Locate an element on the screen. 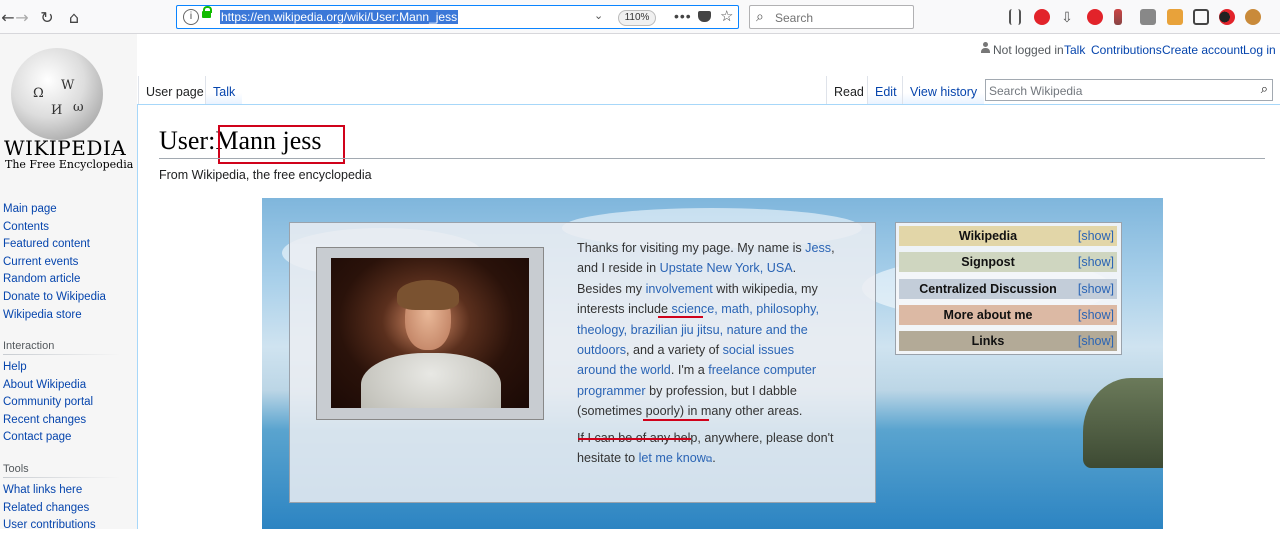 The height and width of the screenshot is (535, 1280). browser-search-placeholder: Search is located at coordinates (794, 18).